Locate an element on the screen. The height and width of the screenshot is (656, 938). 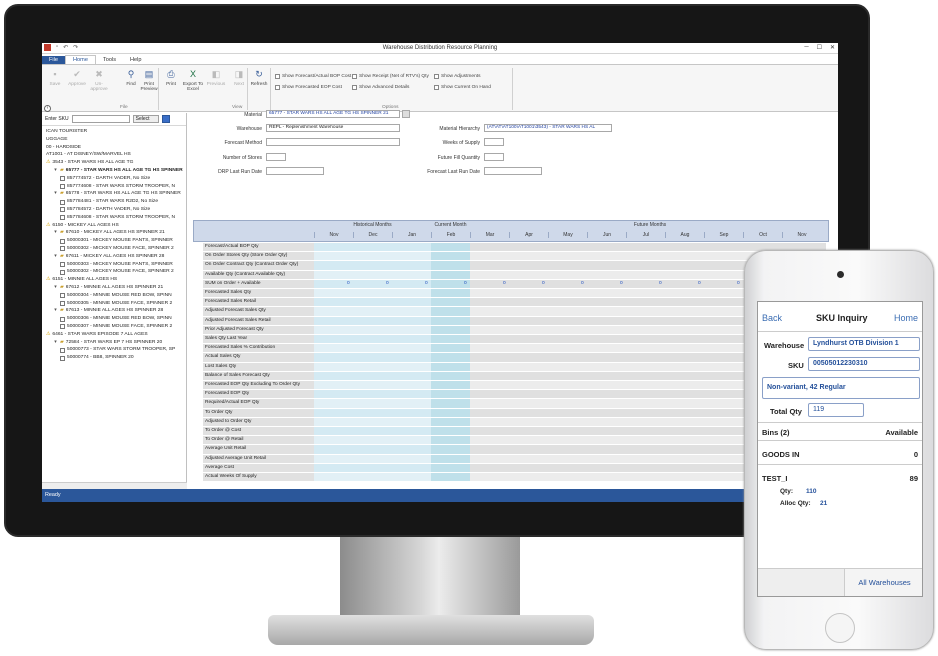
home-button: Home is located at coordinates (906, 318).